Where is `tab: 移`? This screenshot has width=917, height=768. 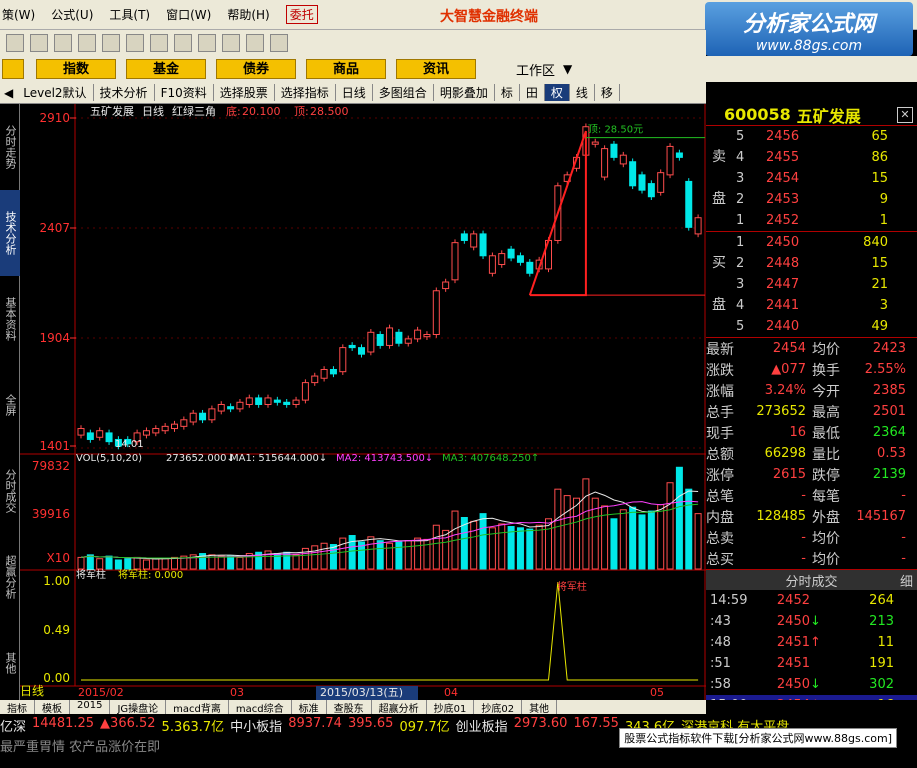
tab: 移 is located at coordinates (607, 92).